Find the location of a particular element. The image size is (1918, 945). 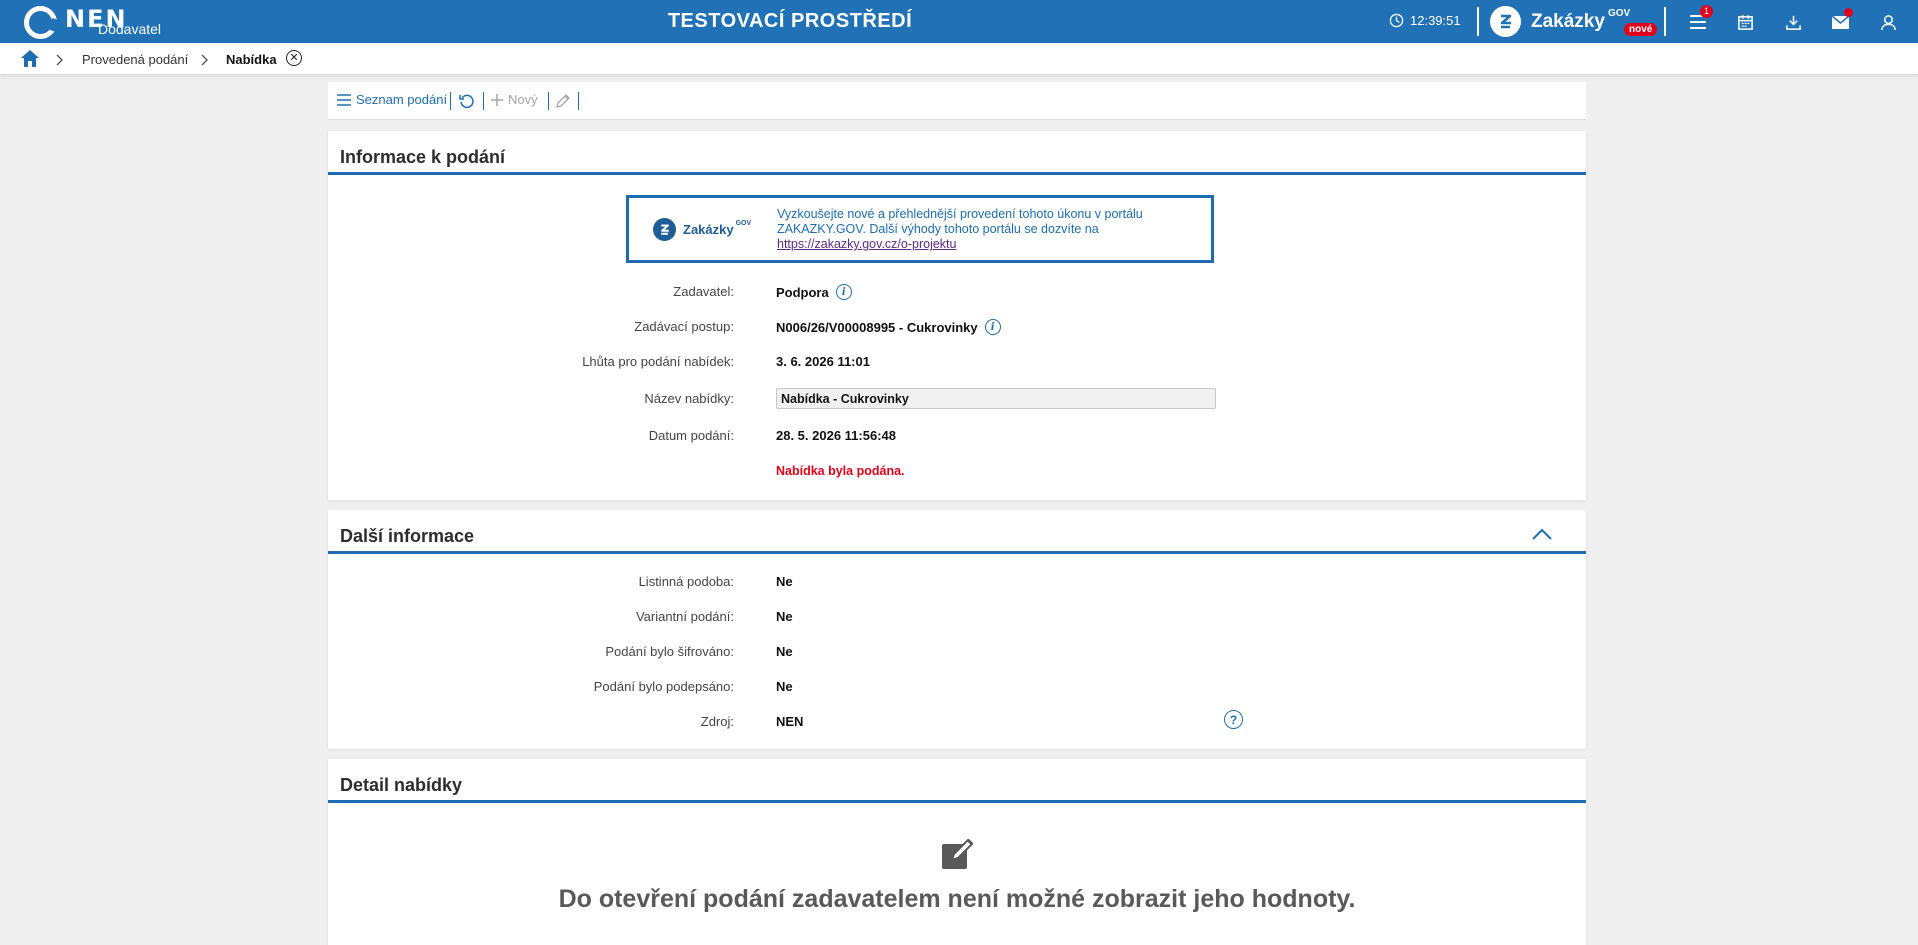

pencil-icon is located at coordinates (563, 101).